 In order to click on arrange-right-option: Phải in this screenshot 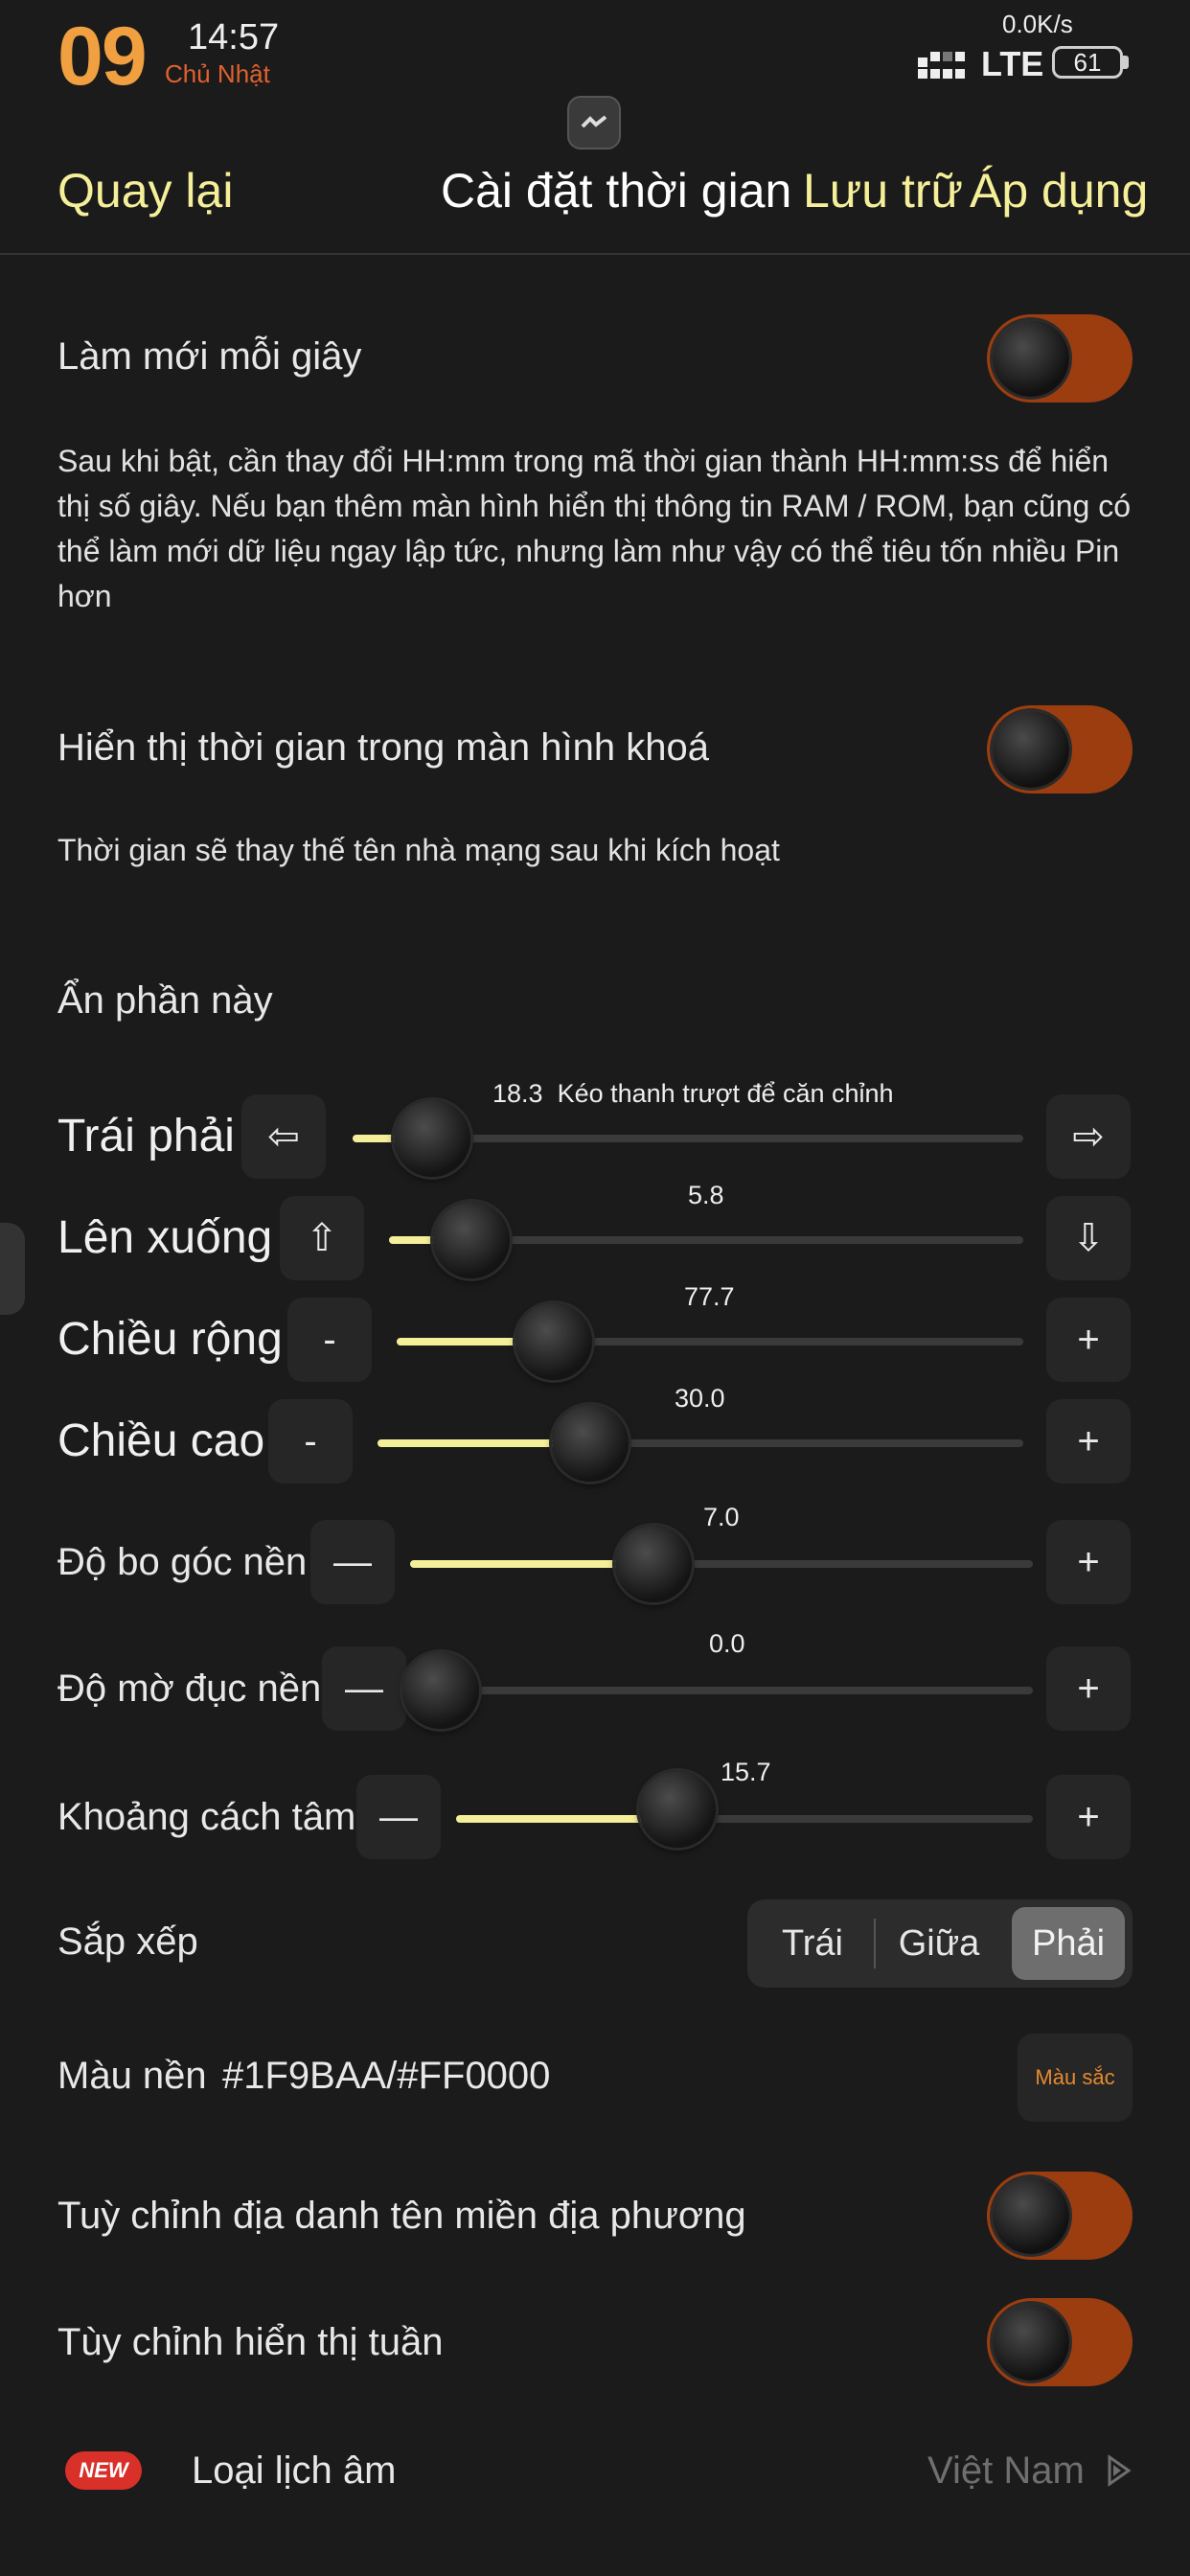, I will do `click(1069, 1943)`.